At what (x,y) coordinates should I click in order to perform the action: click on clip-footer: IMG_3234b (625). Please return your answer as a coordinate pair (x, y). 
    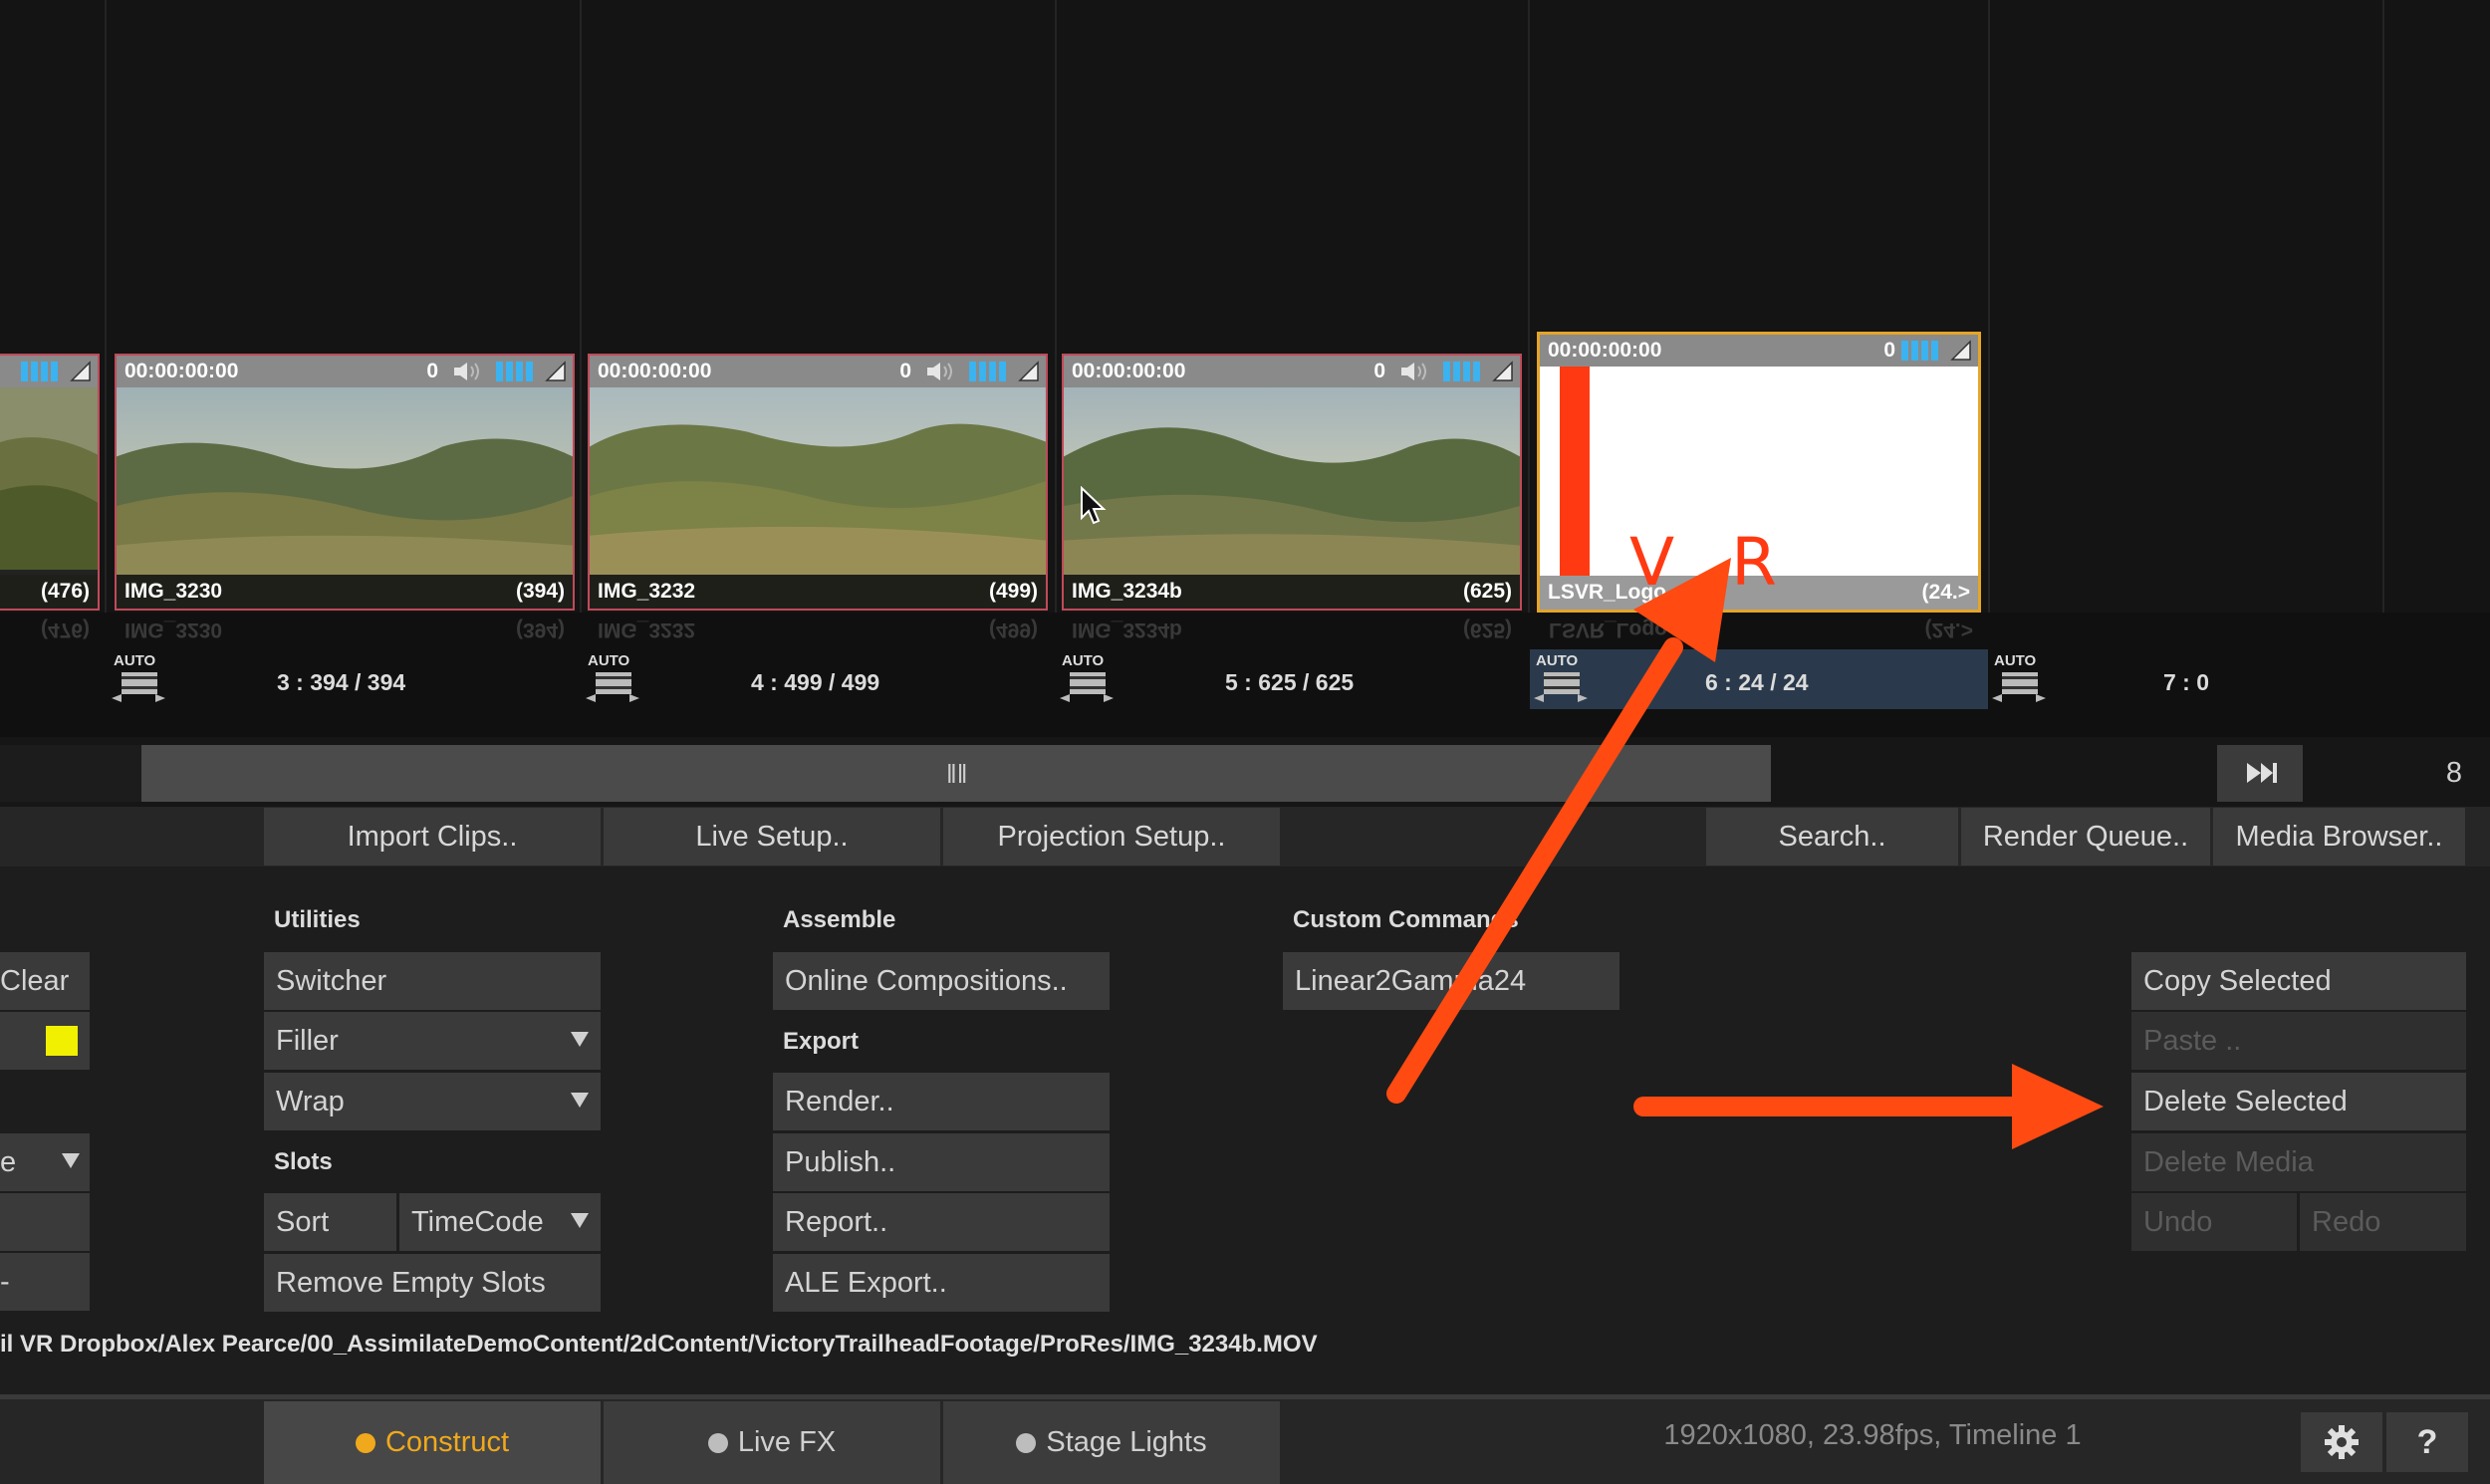
    Looking at the image, I should click on (1292, 592).